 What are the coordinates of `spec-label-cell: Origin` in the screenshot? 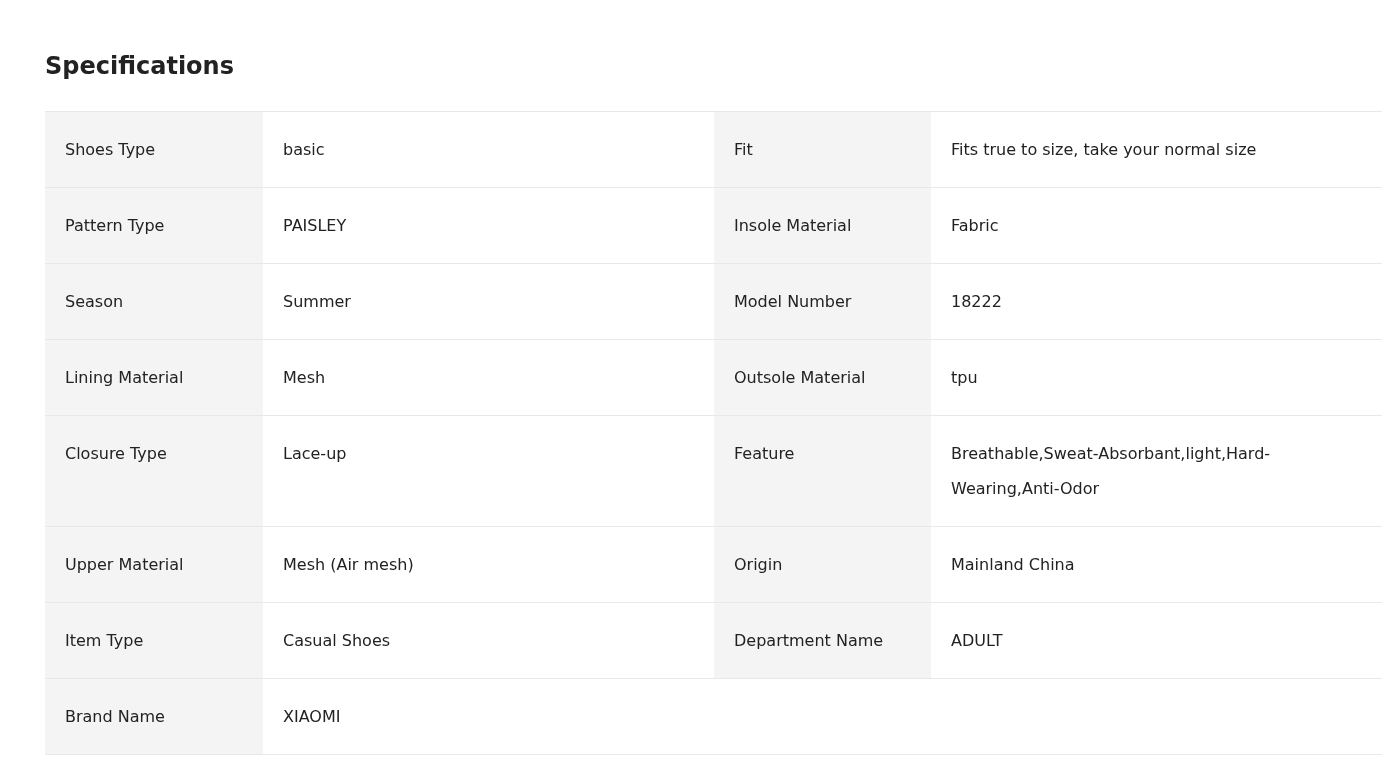 It's located at (822, 565).